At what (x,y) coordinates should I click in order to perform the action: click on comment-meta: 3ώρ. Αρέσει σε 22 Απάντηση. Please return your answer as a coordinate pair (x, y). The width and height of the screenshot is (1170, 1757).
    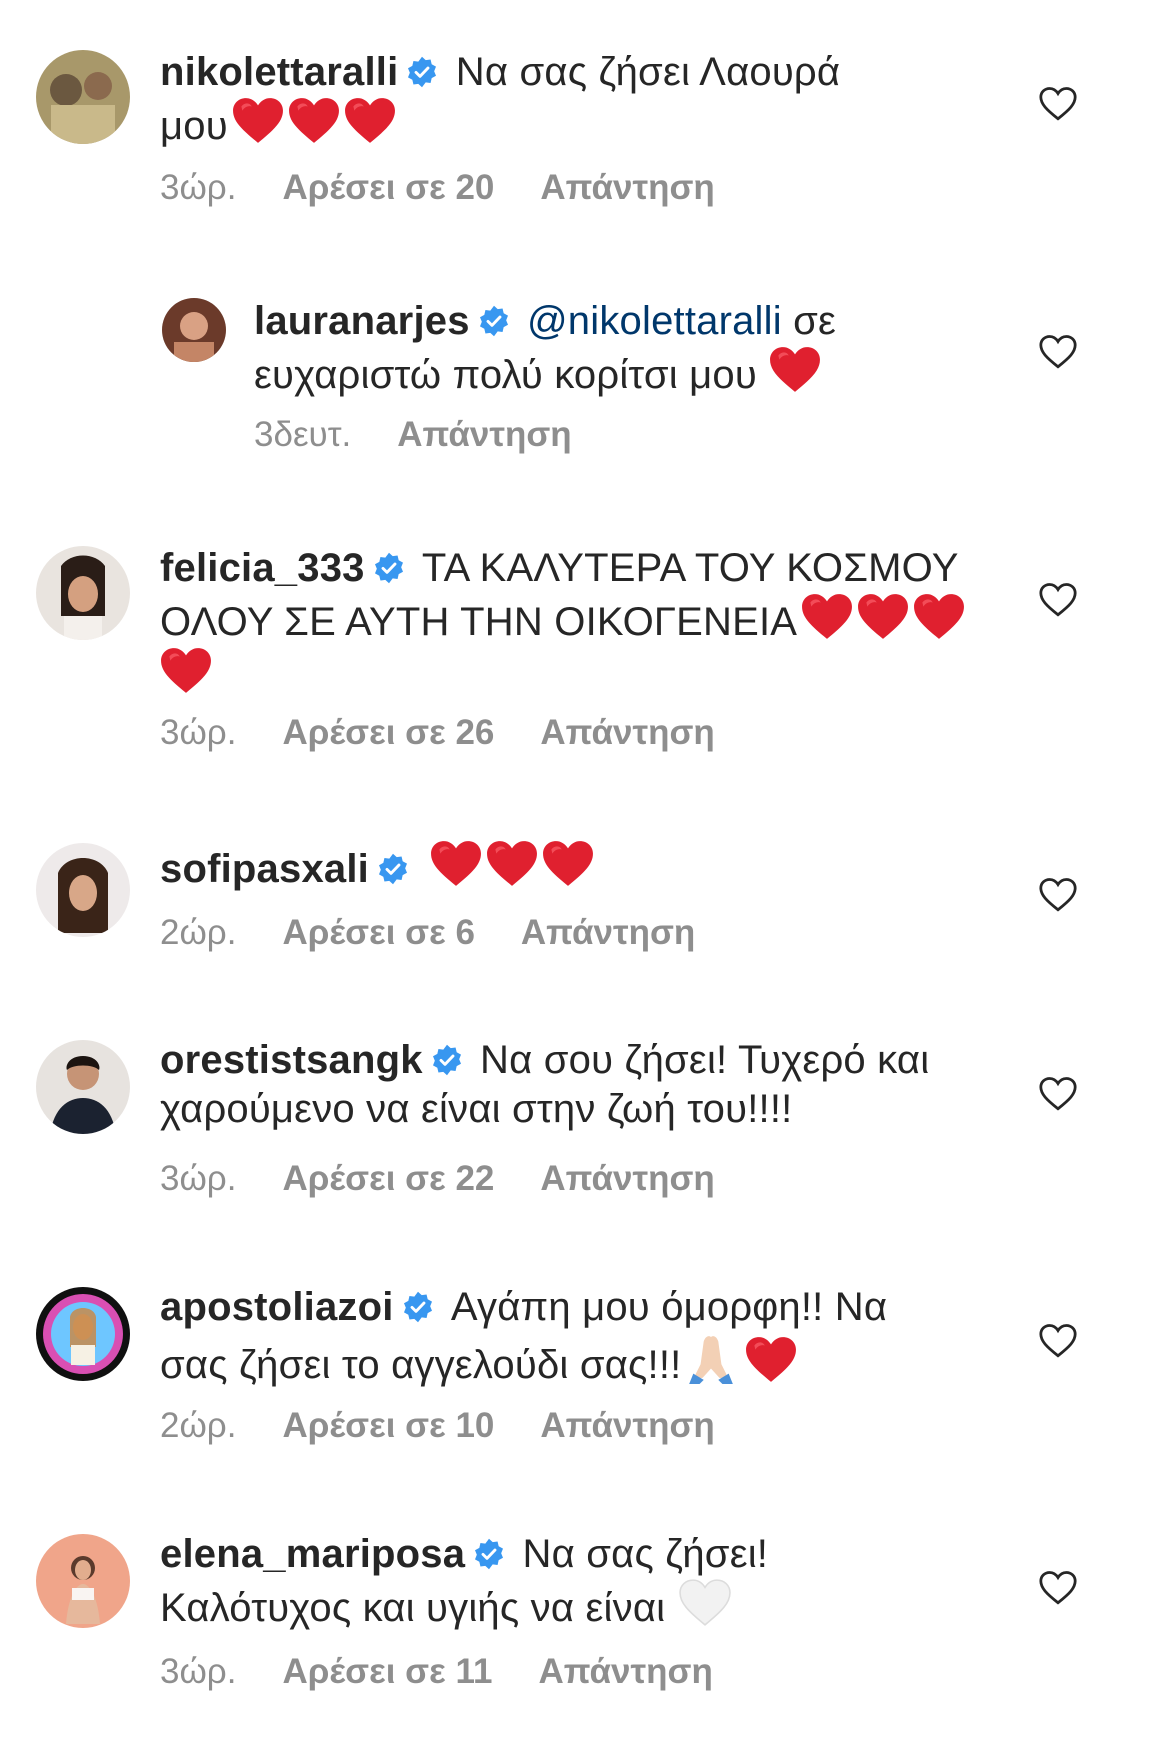
    Looking at the image, I should click on (460, 1179).